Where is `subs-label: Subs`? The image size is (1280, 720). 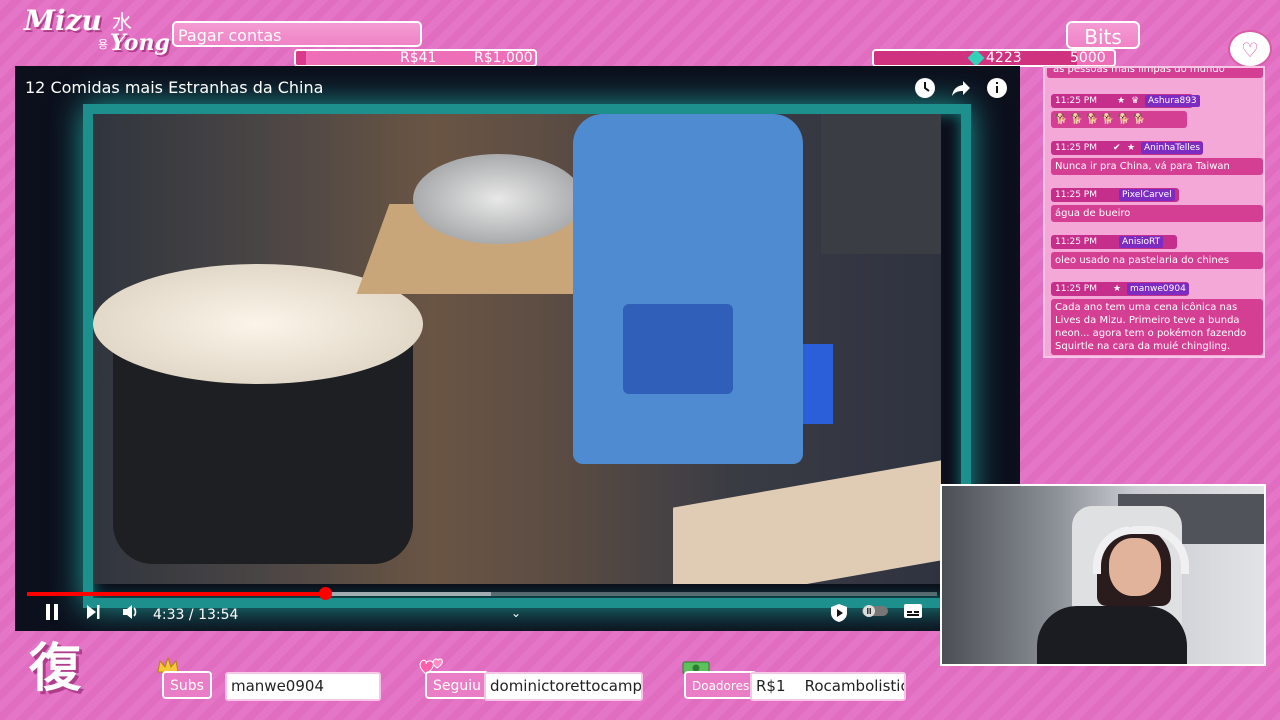
subs-label: Subs is located at coordinates (187, 685).